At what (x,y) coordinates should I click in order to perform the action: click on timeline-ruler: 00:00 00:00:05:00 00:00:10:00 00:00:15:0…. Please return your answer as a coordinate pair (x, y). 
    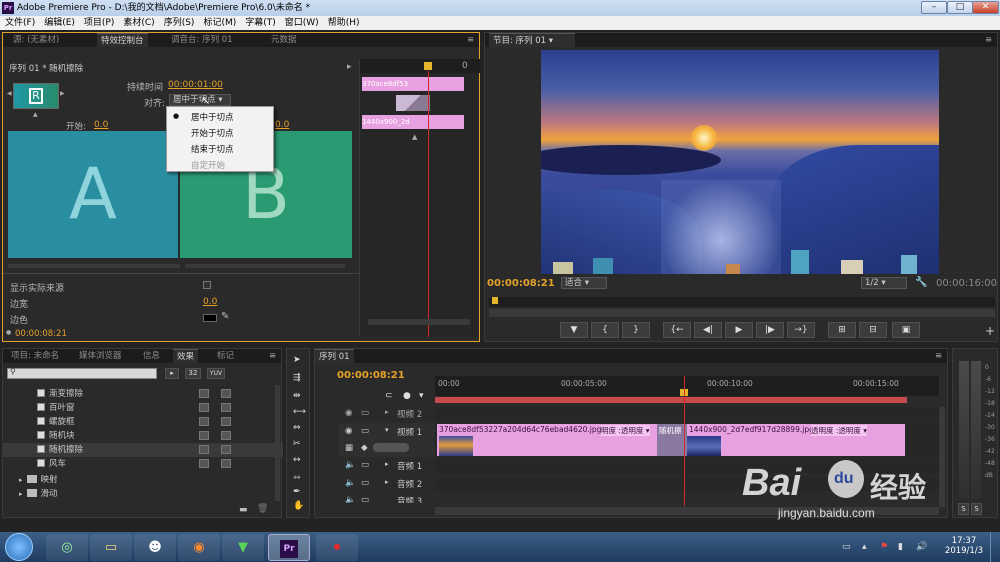
    Looking at the image, I should click on (687, 386).